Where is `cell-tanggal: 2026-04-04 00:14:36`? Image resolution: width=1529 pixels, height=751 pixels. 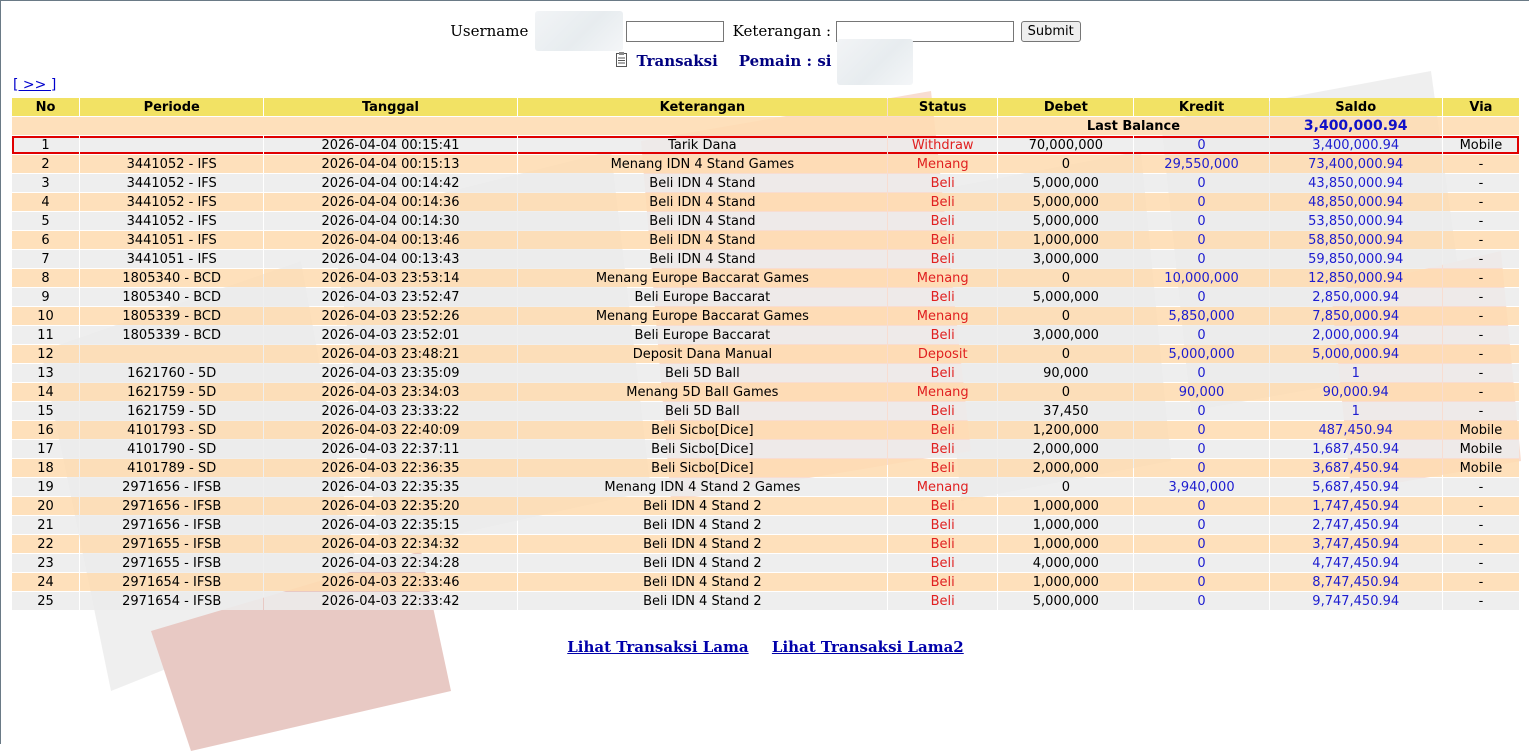
cell-tanggal: 2026-04-04 00:14:36 is located at coordinates (390, 202).